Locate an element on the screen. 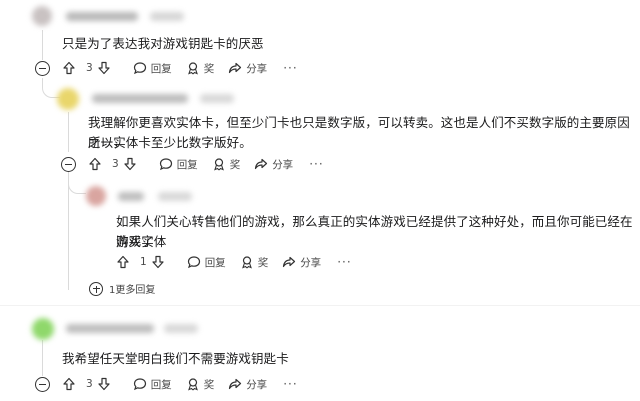 This screenshot has width=640, height=401. comment-text-line2: 所以实体卡至少比数字版好。 is located at coordinates (170, 142).